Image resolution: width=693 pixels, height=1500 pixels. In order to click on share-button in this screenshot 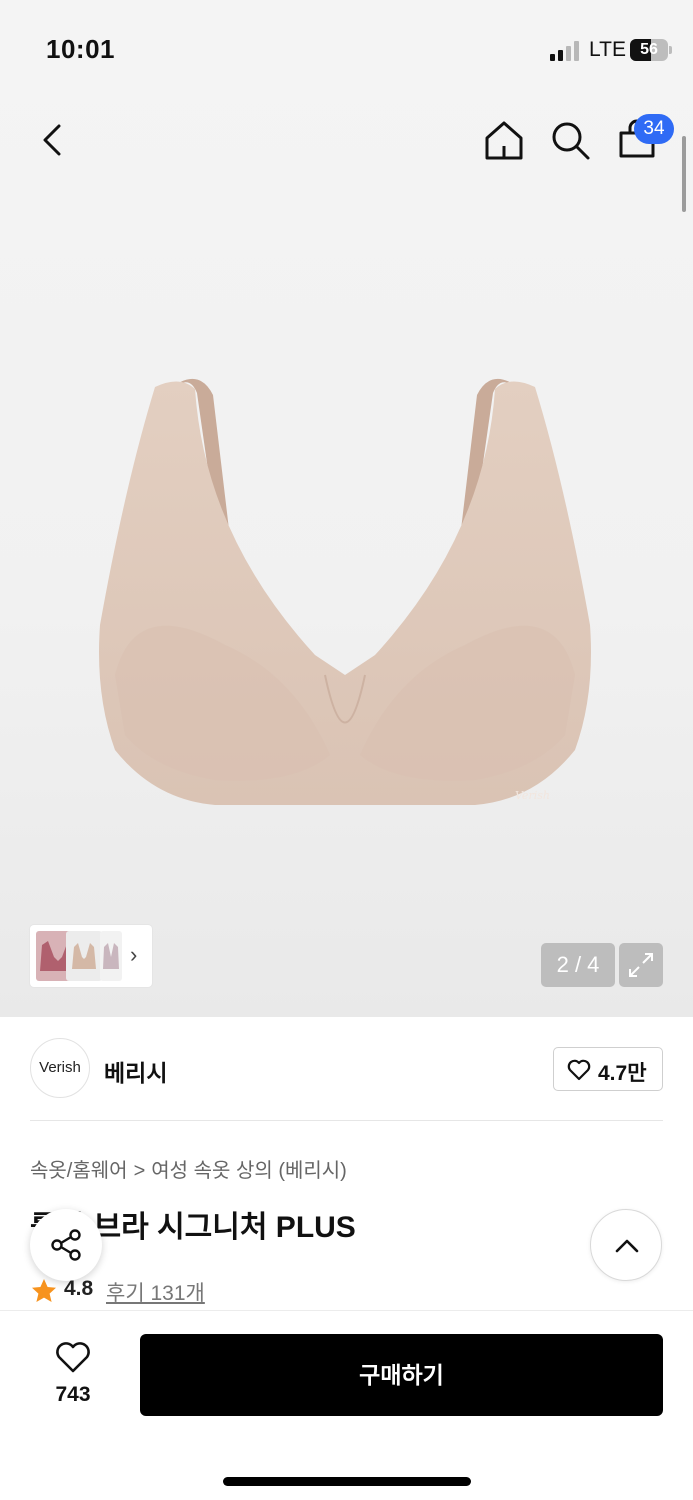, I will do `click(66, 1245)`.